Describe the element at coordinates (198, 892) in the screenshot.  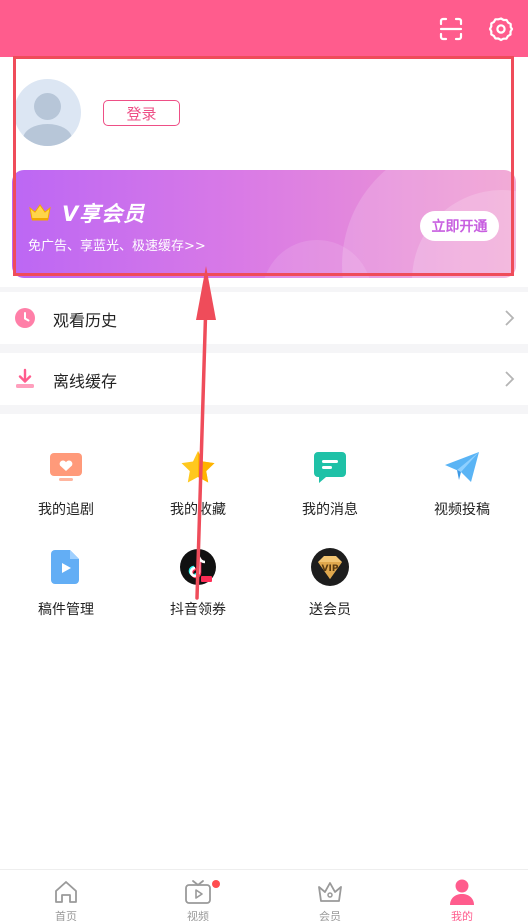
I see `tv-icon` at that location.